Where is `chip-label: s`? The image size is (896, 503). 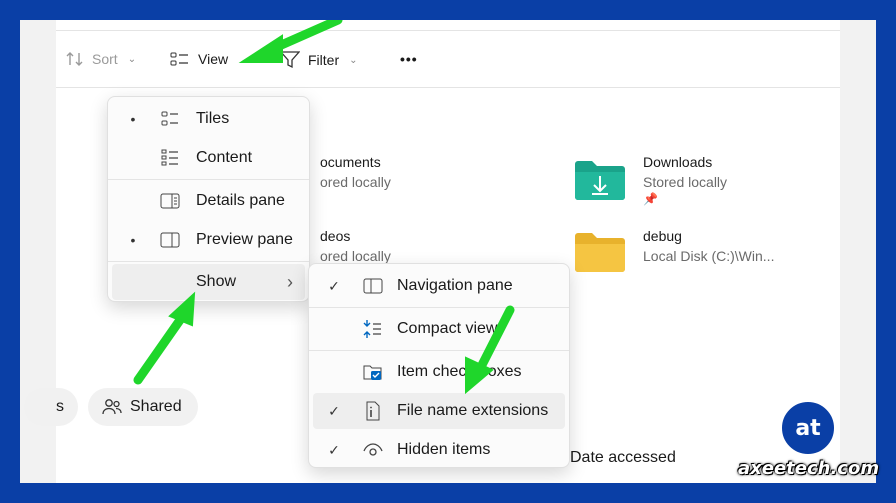 chip-label: s is located at coordinates (60, 406).